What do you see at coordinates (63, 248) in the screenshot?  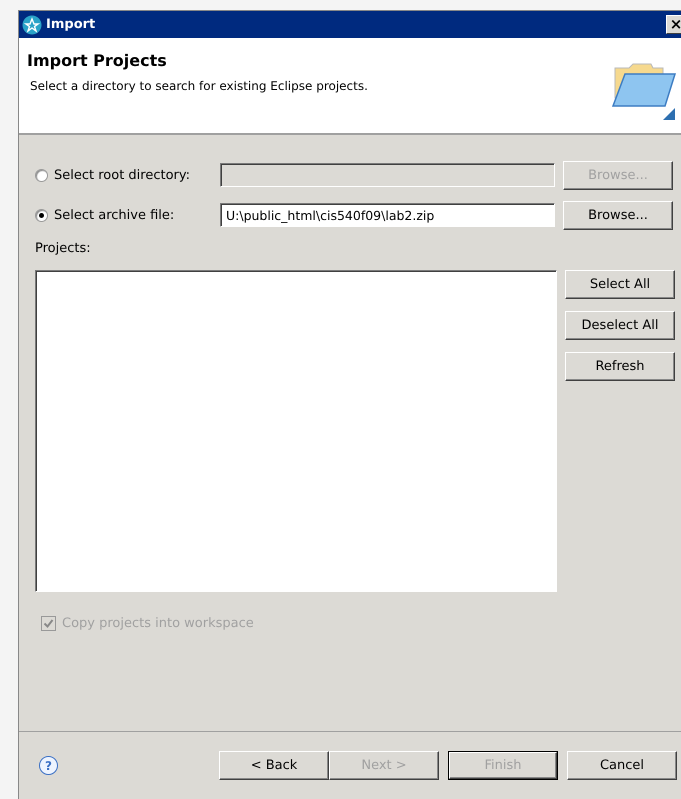 I see `projects-label: Projects:` at bounding box center [63, 248].